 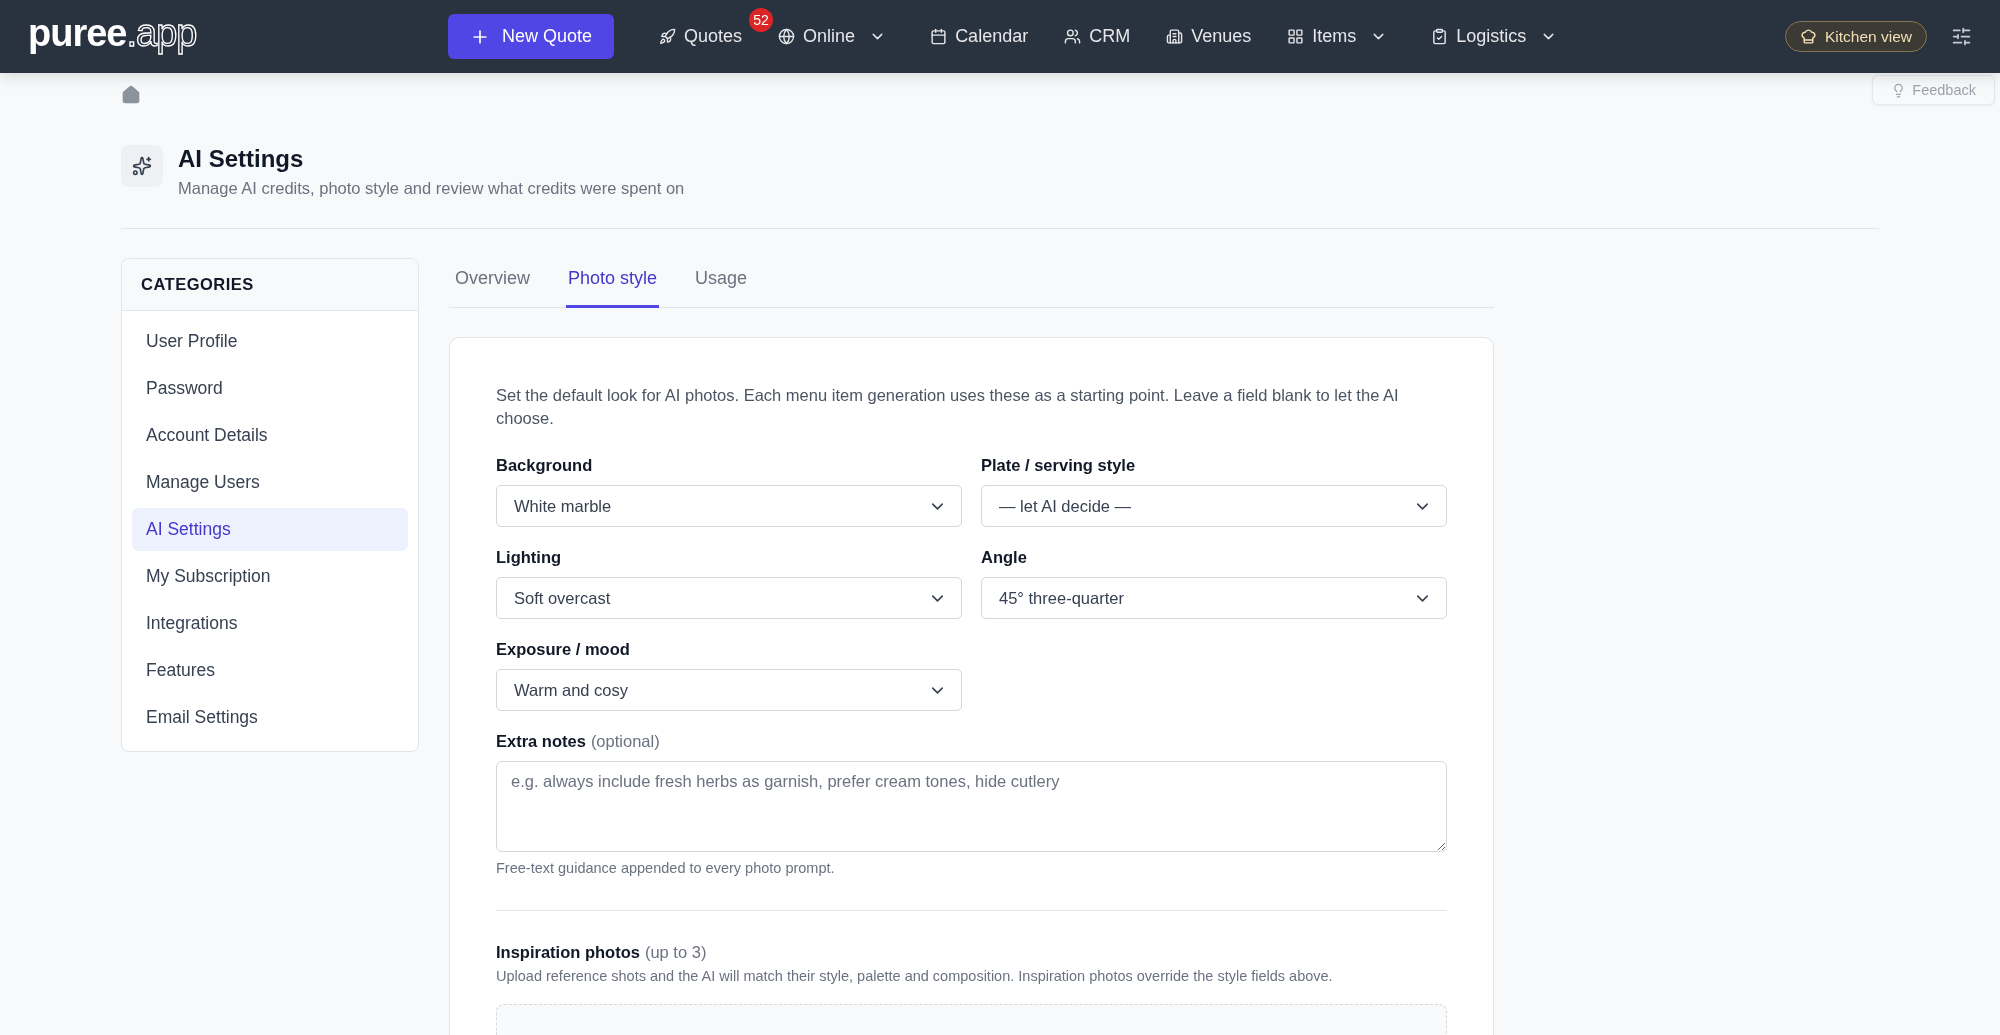 What do you see at coordinates (563, 649) in the screenshot?
I see `field-label: Exposure / mood` at bounding box center [563, 649].